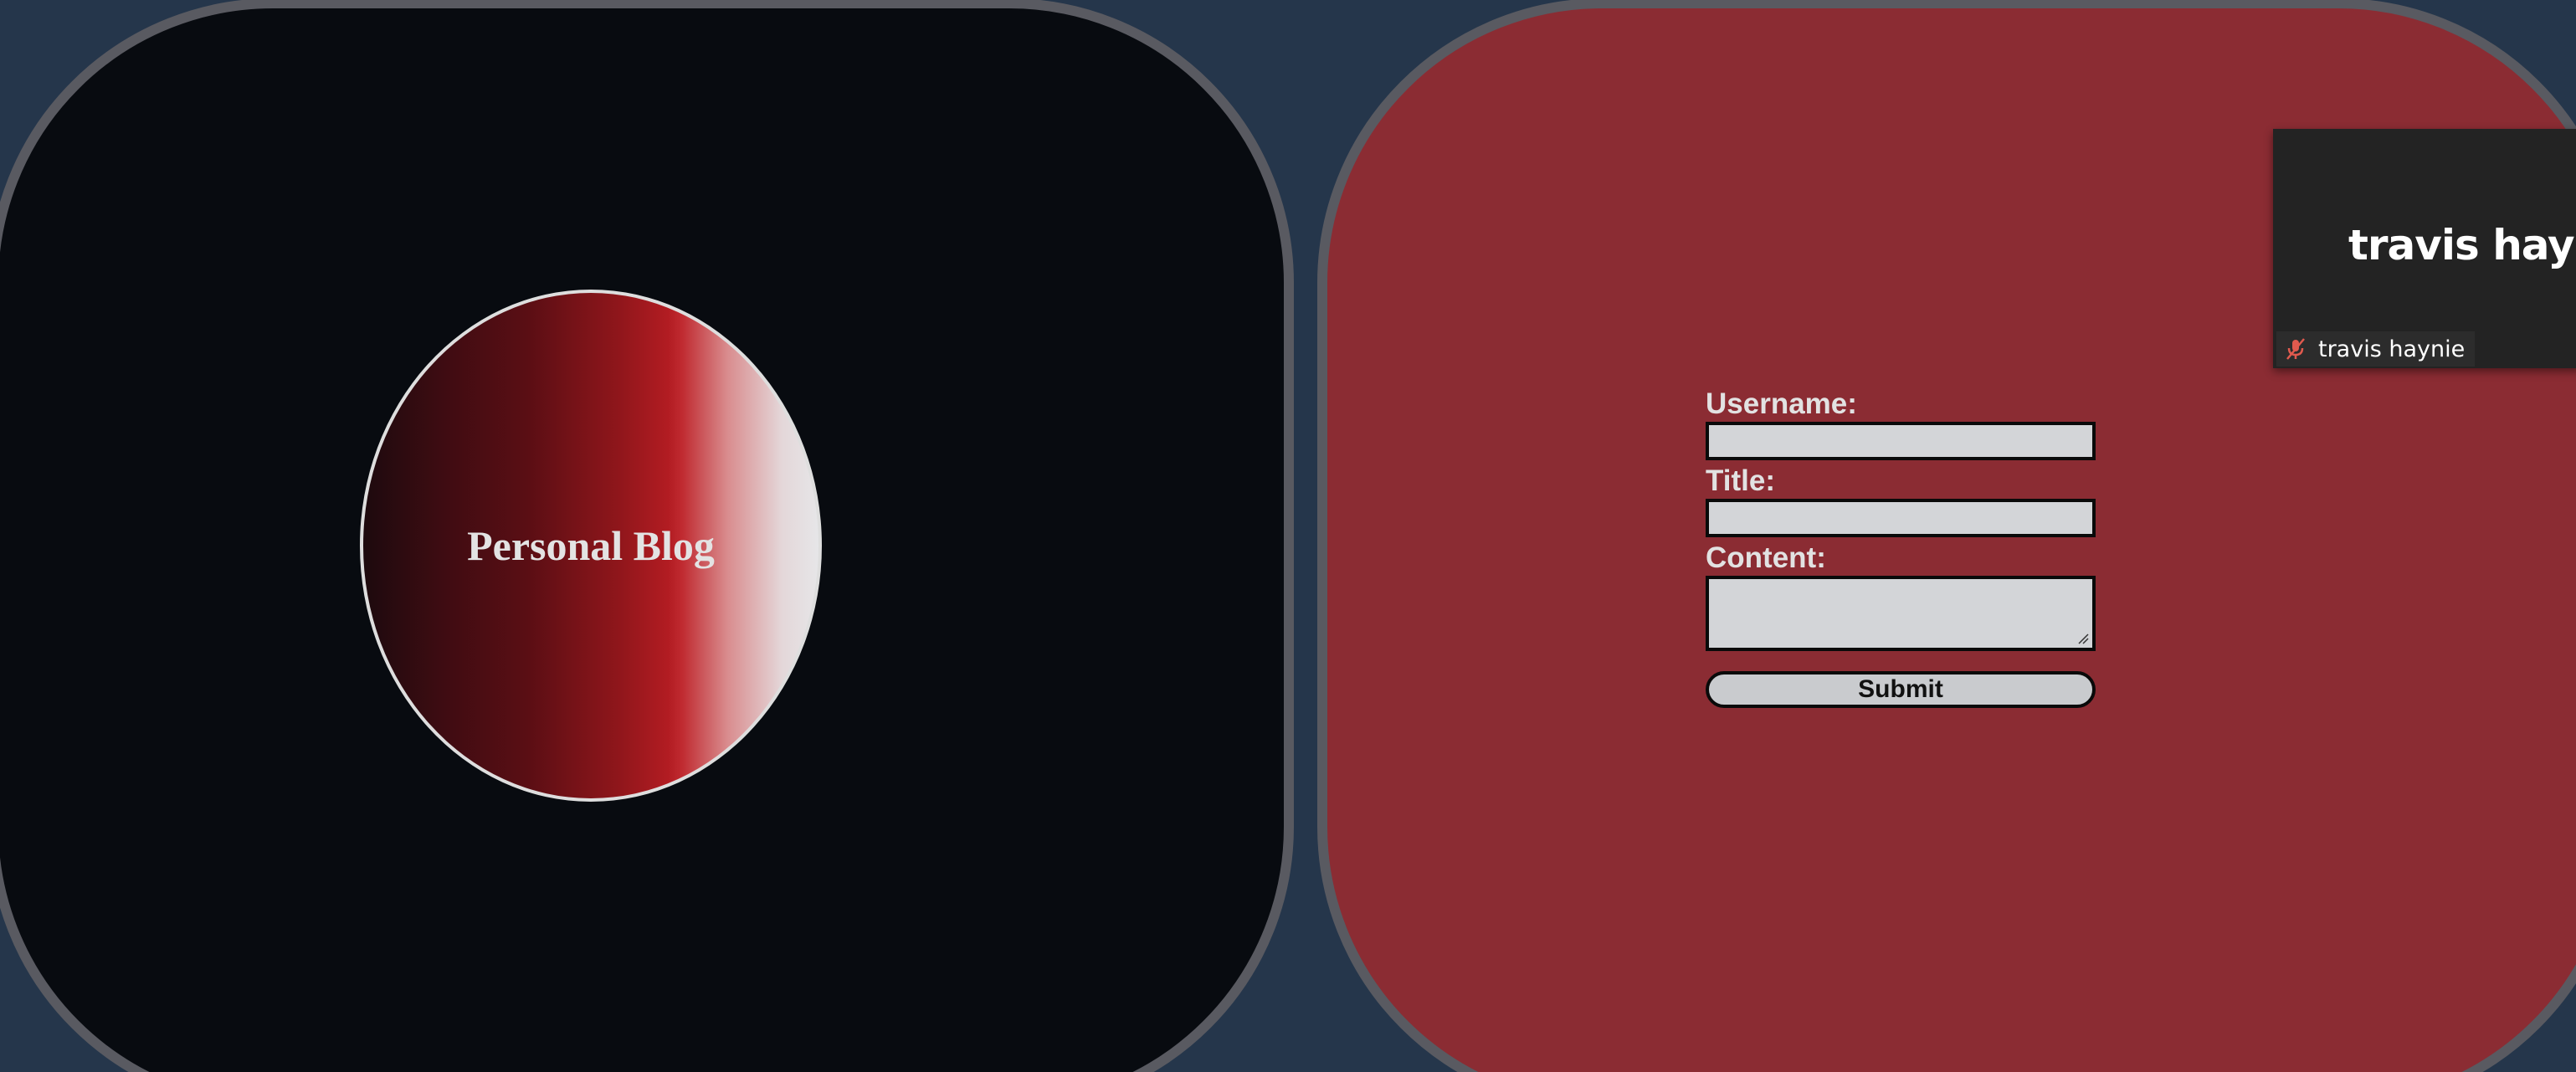 The image size is (2576, 1072). I want to click on title-label: Title:, so click(1740, 480).